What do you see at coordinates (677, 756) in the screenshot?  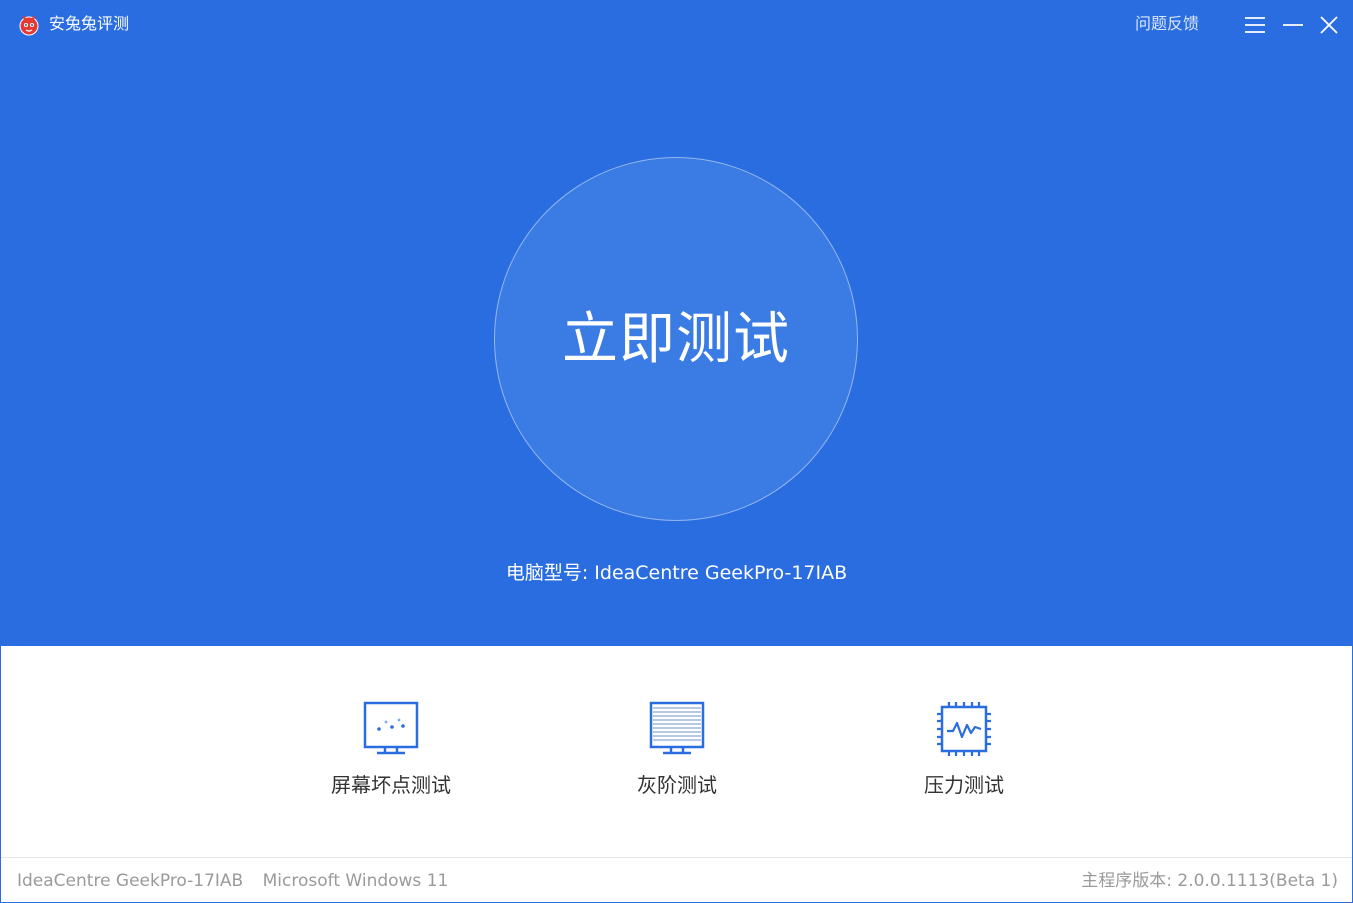 I see `grayscale-test-button: 灰阶测试` at bounding box center [677, 756].